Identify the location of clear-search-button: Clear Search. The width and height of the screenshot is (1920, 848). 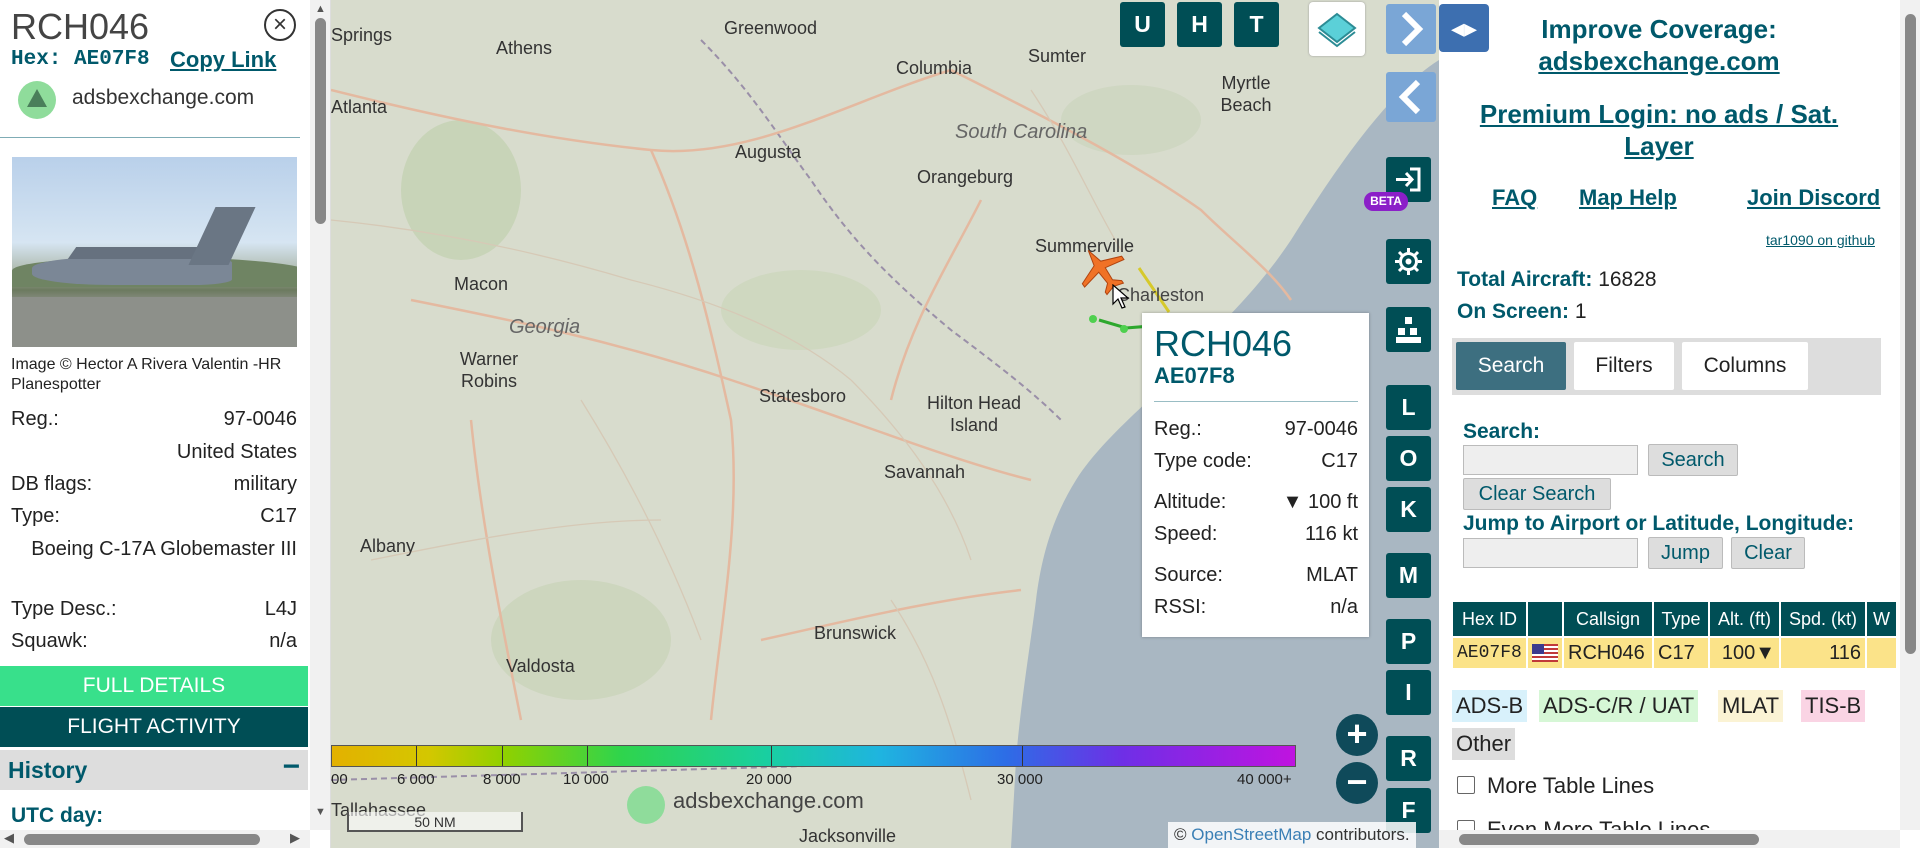
(1537, 494).